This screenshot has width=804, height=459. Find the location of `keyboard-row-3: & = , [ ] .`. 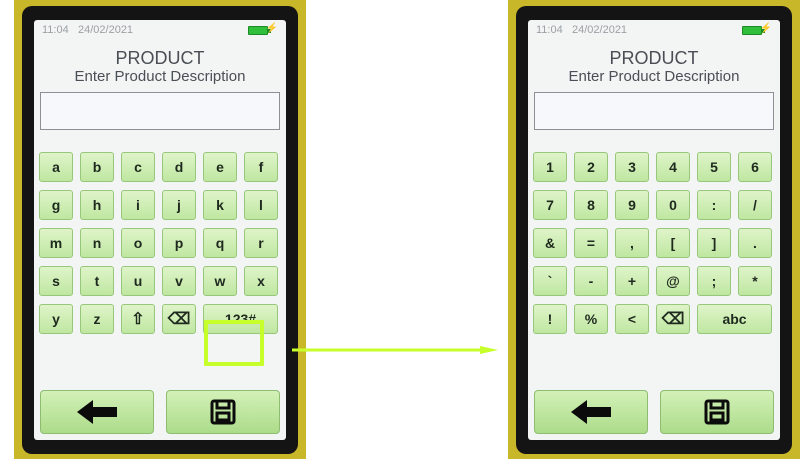

keyboard-row-3: & = , [ ] . is located at coordinates (654, 243).